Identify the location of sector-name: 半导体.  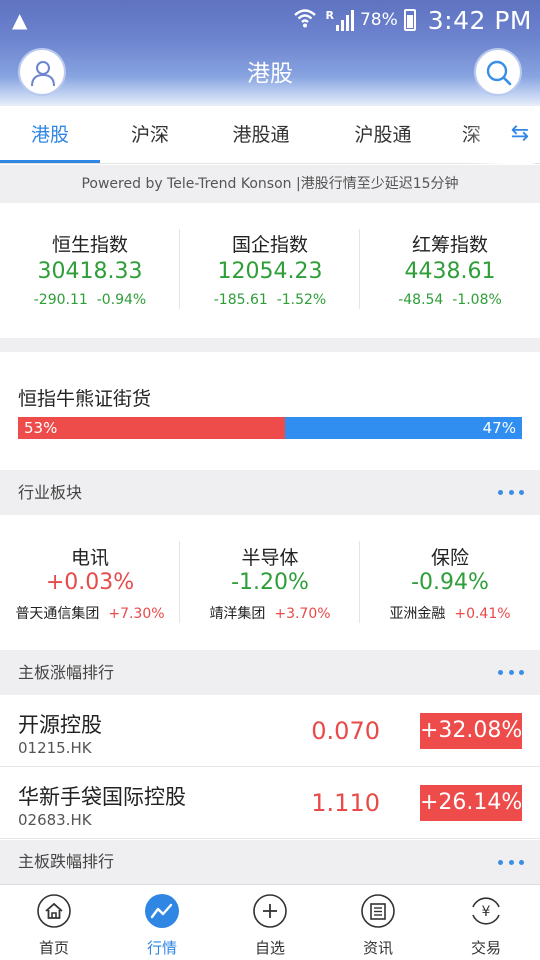
(270, 558).